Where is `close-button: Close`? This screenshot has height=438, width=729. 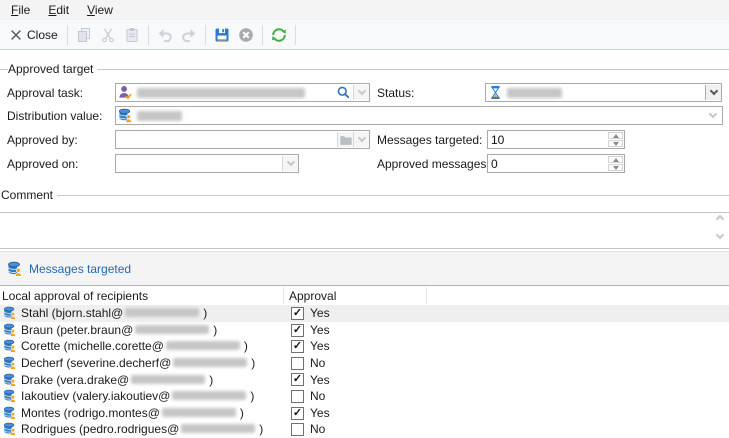 close-button: Close is located at coordinates (33, 35).